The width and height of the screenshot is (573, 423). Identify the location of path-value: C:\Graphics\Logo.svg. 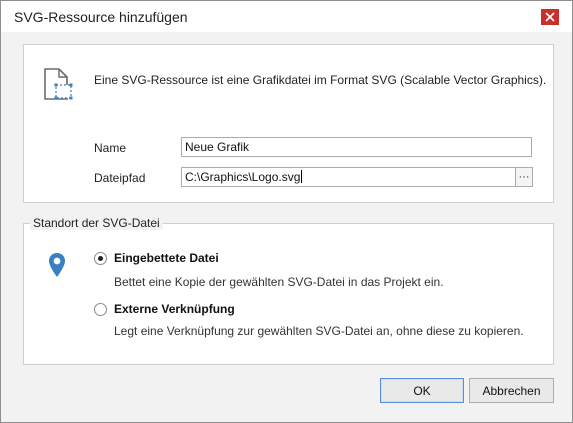
(243, 177).